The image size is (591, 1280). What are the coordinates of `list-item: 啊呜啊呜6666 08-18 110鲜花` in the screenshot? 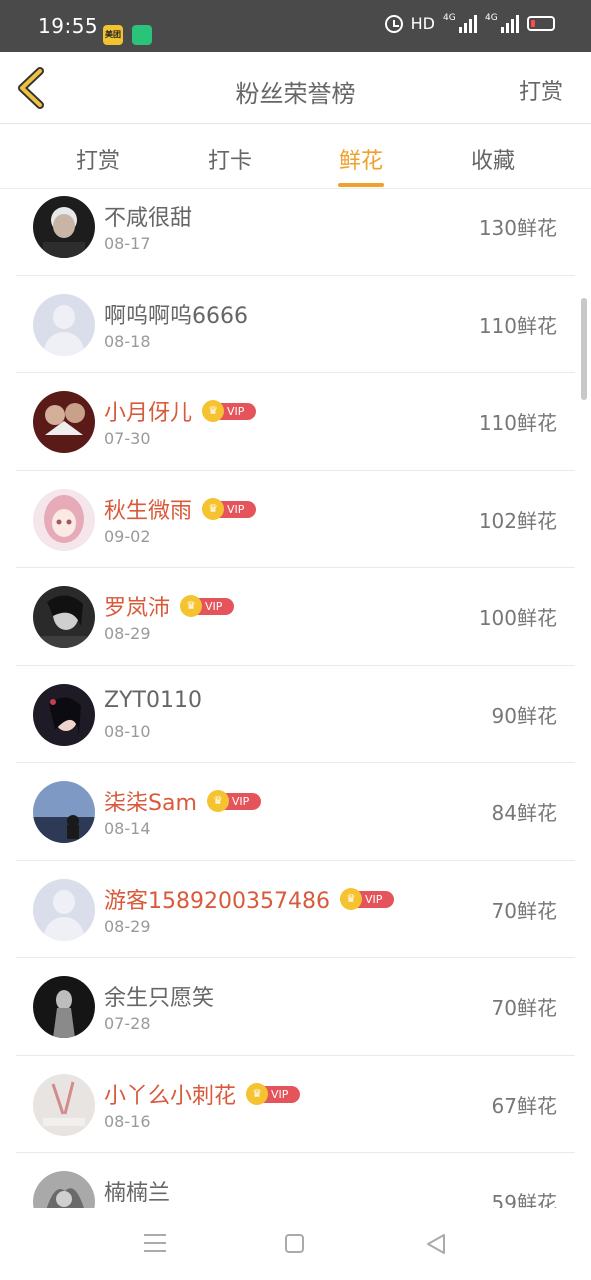 It's located at (295, 324).